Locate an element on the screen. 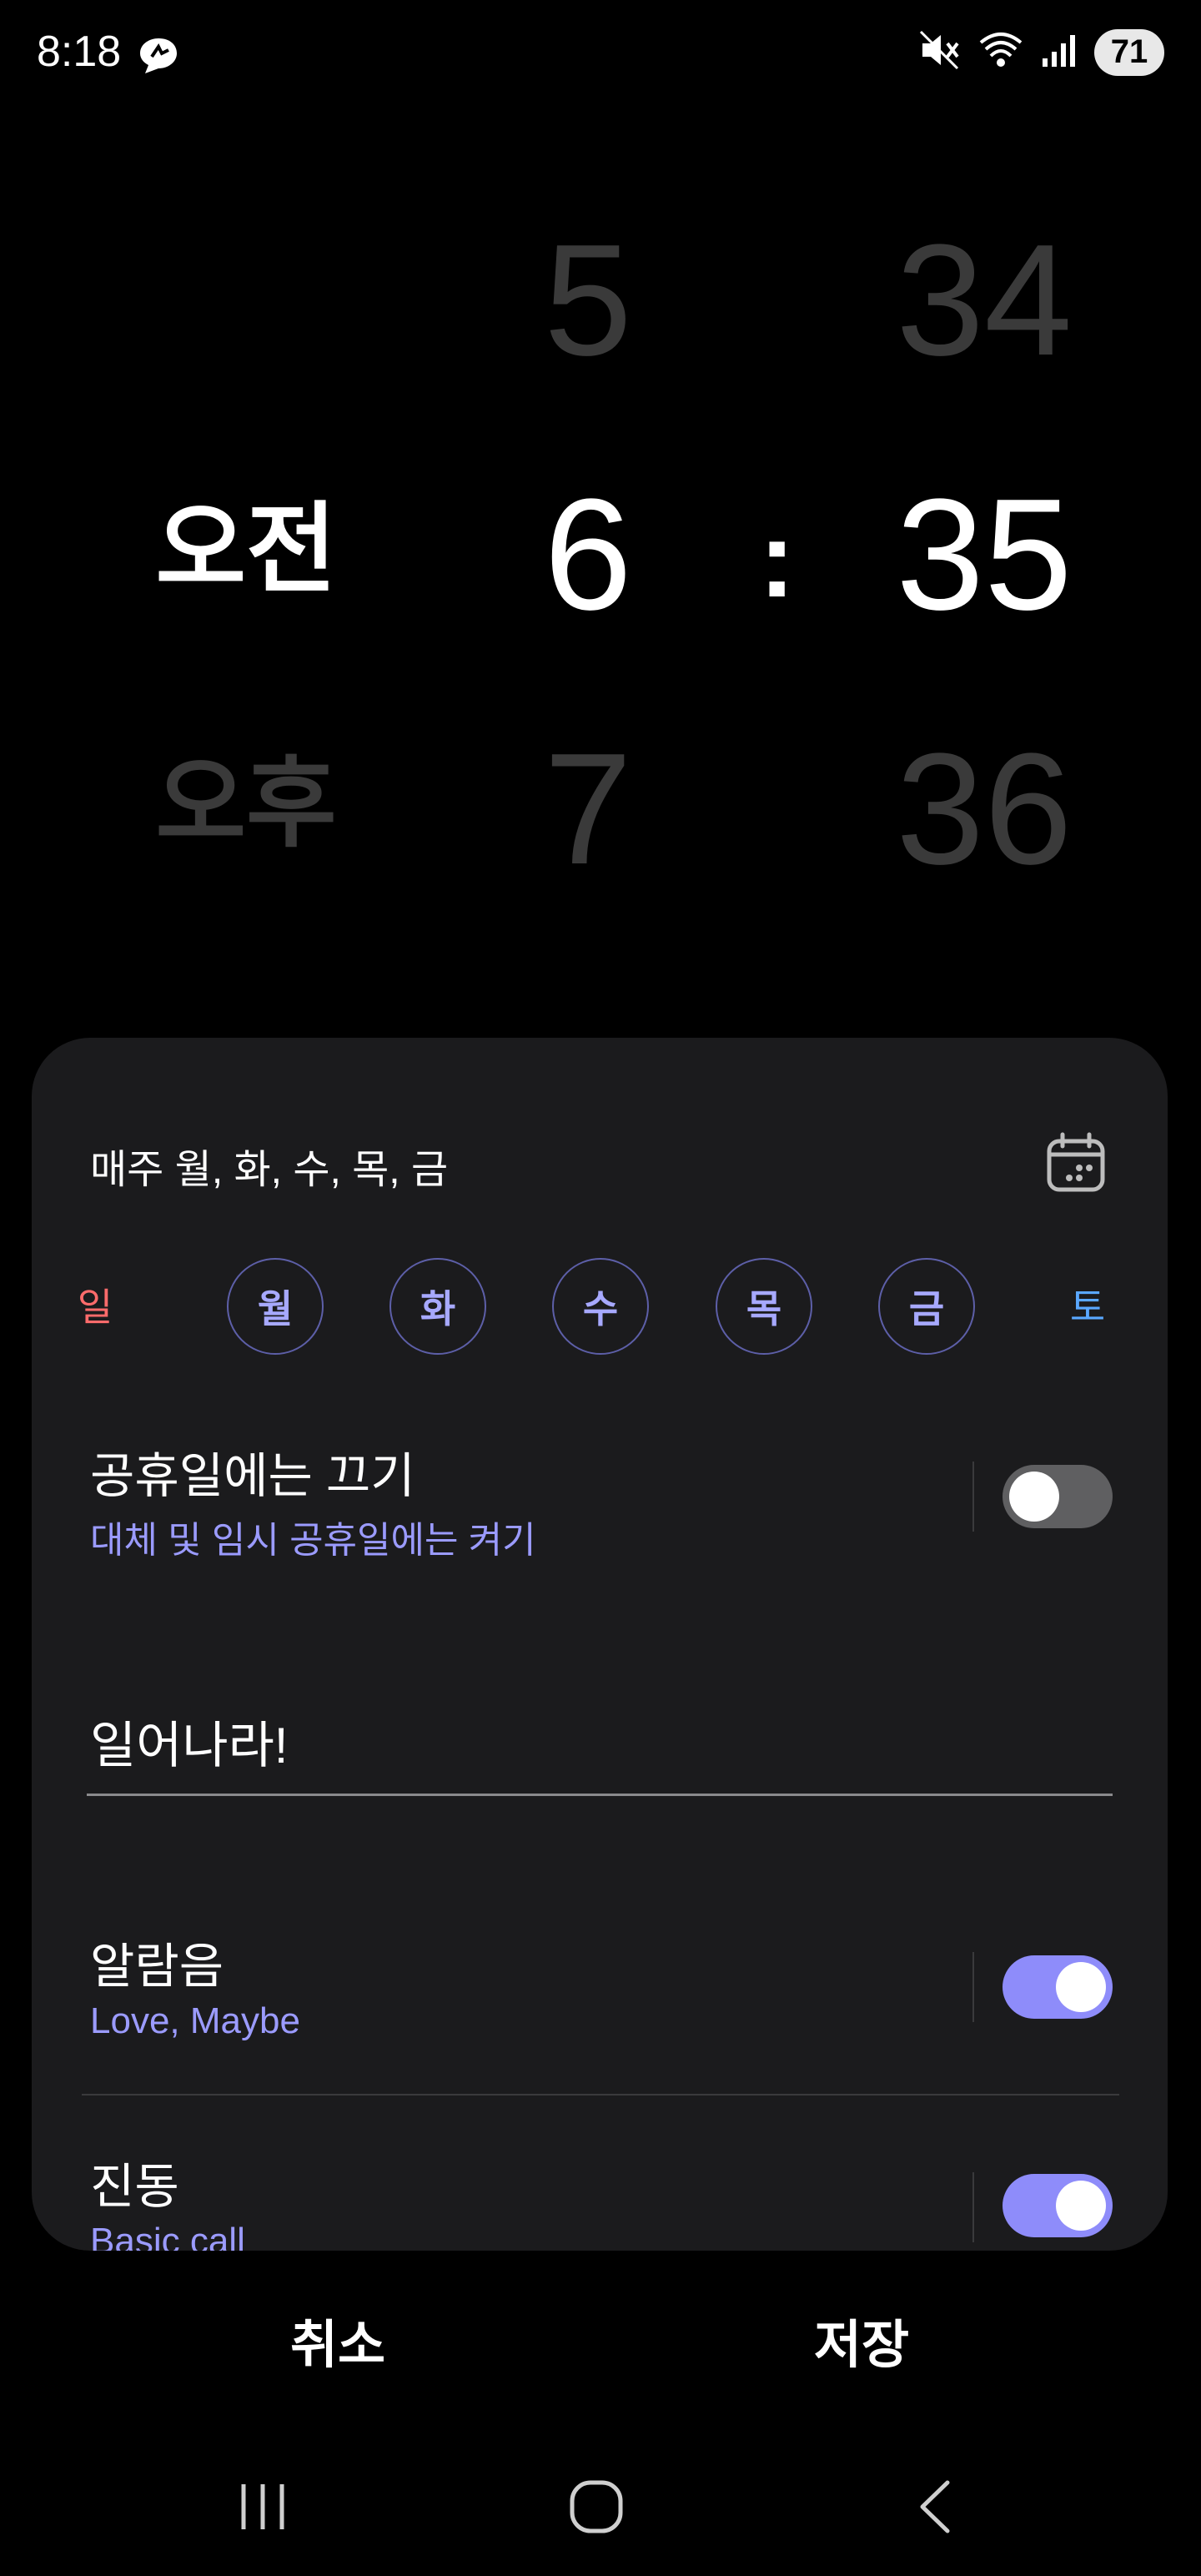 The image size is (1201, 2576). ampm-option-pm: 오후 is located at coordinates (246, 804).